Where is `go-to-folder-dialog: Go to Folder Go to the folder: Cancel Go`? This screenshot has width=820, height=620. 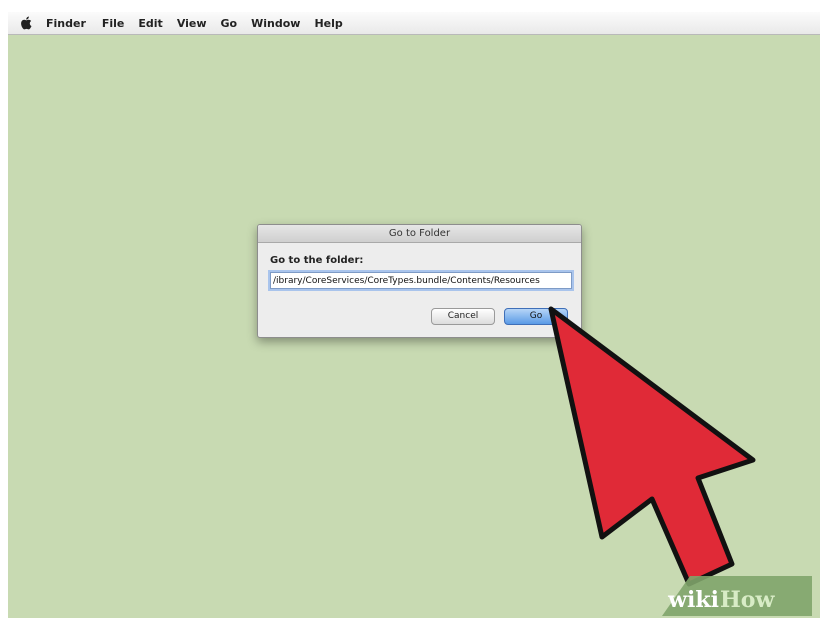
go-to-folder-dialog: Go to Folder Go to the folder: Cancel Go is located at coordinates (419, 281).